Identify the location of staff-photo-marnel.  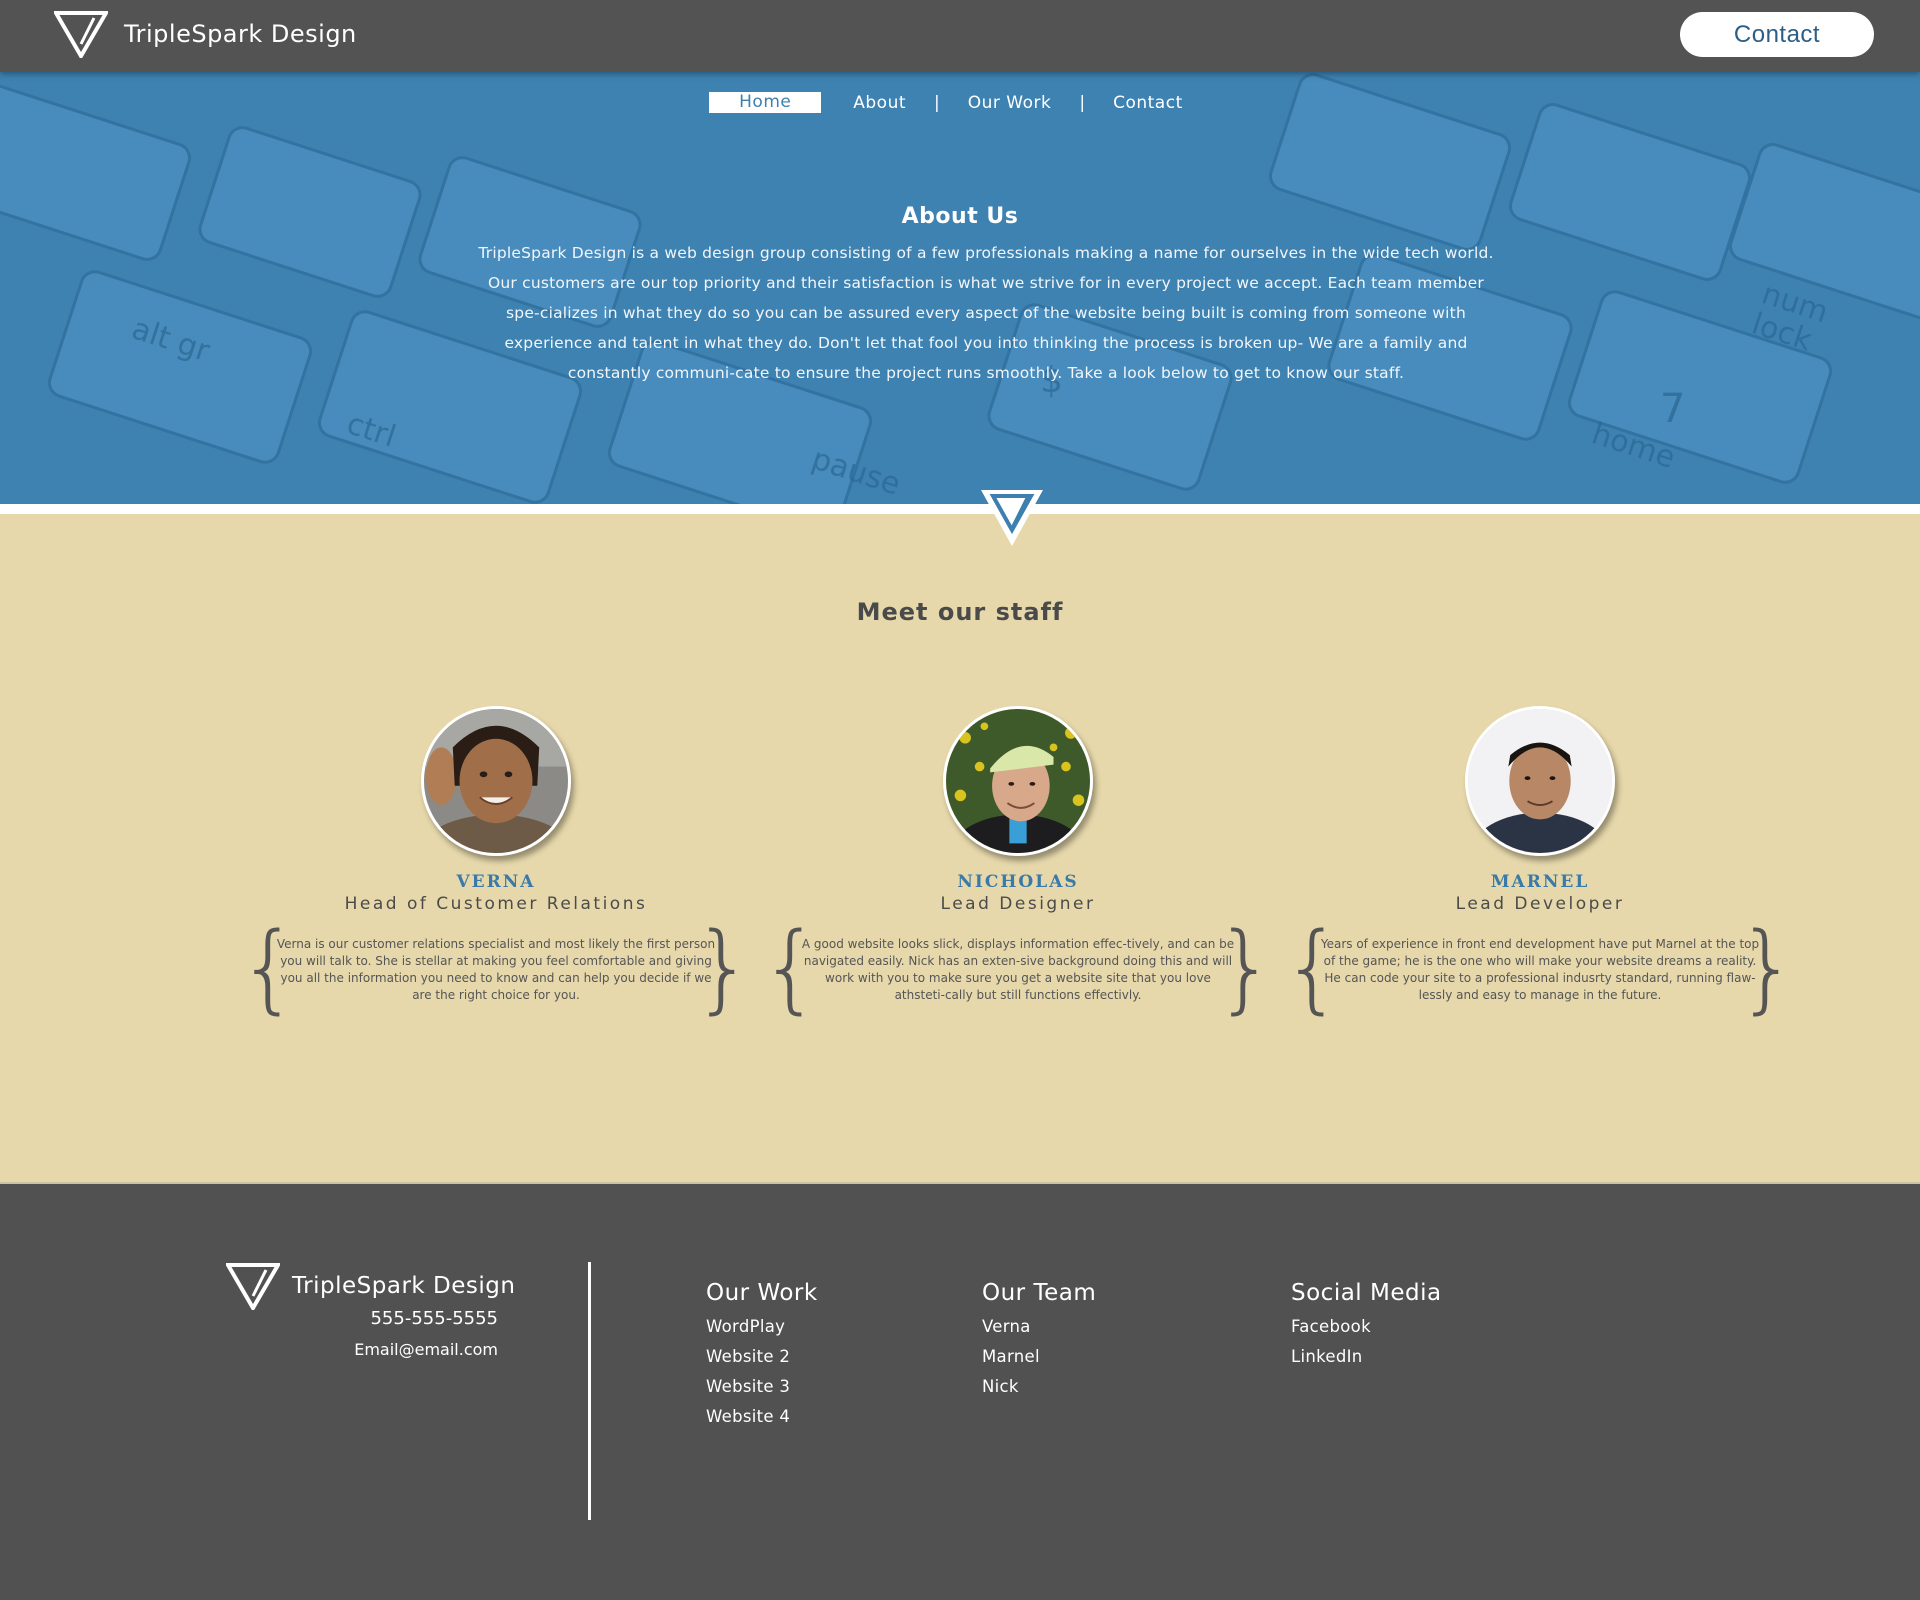
(1540, 781).